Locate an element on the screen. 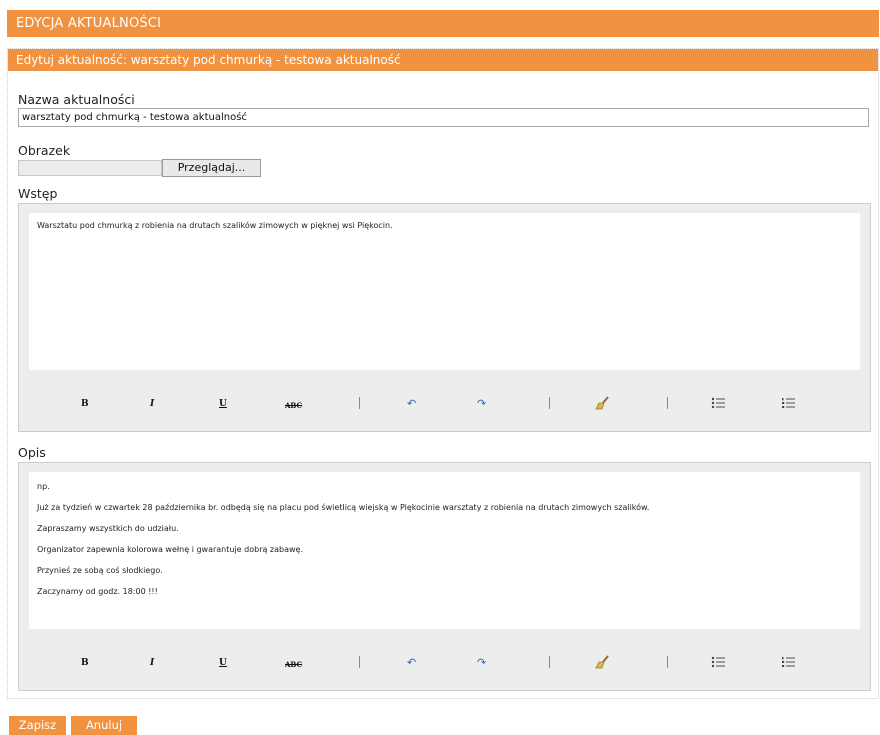 This screenshot has width=880, height=735. image-label: Obrazek is located at coordinates (44, 150).